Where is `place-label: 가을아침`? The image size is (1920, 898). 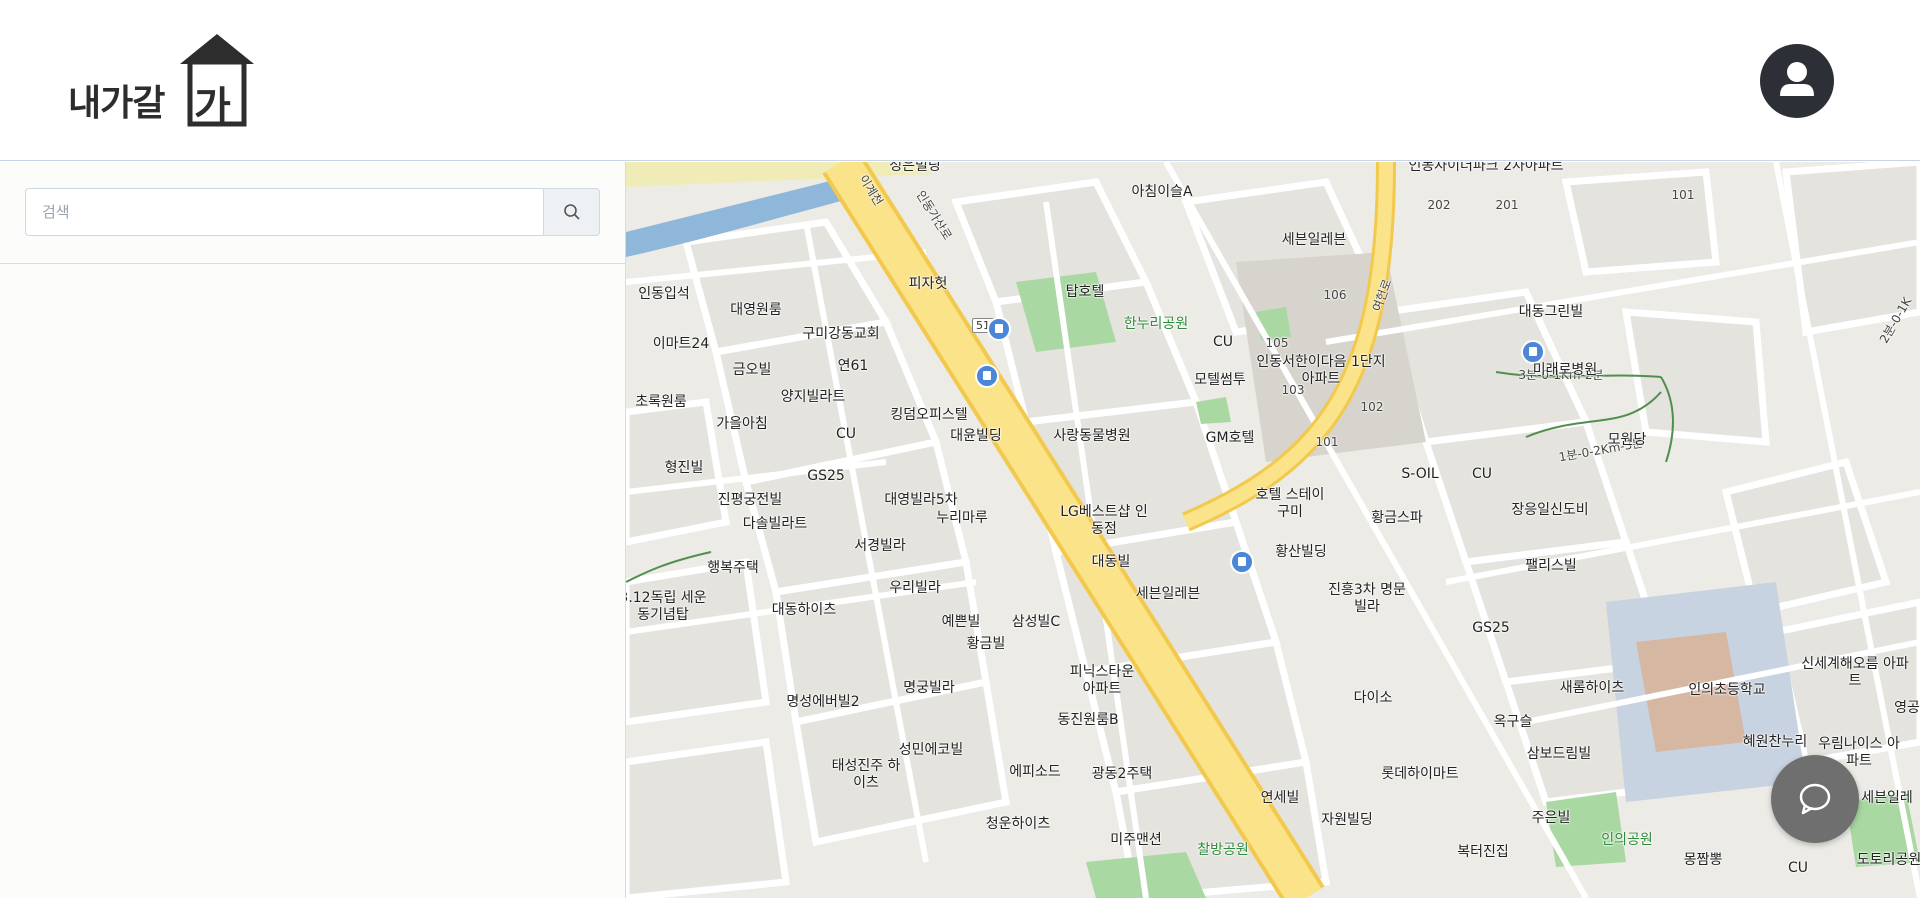 place-label: 가을아침 is located at coordinates (742, 424).